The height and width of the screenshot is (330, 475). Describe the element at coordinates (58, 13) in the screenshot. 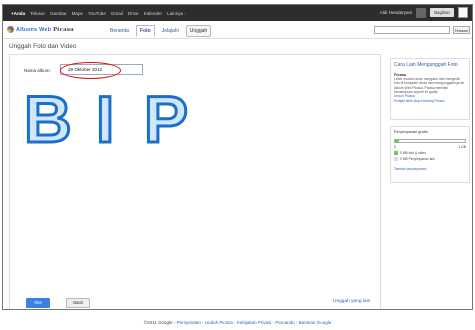

I see `top-nav-link: Gambar` at that location.